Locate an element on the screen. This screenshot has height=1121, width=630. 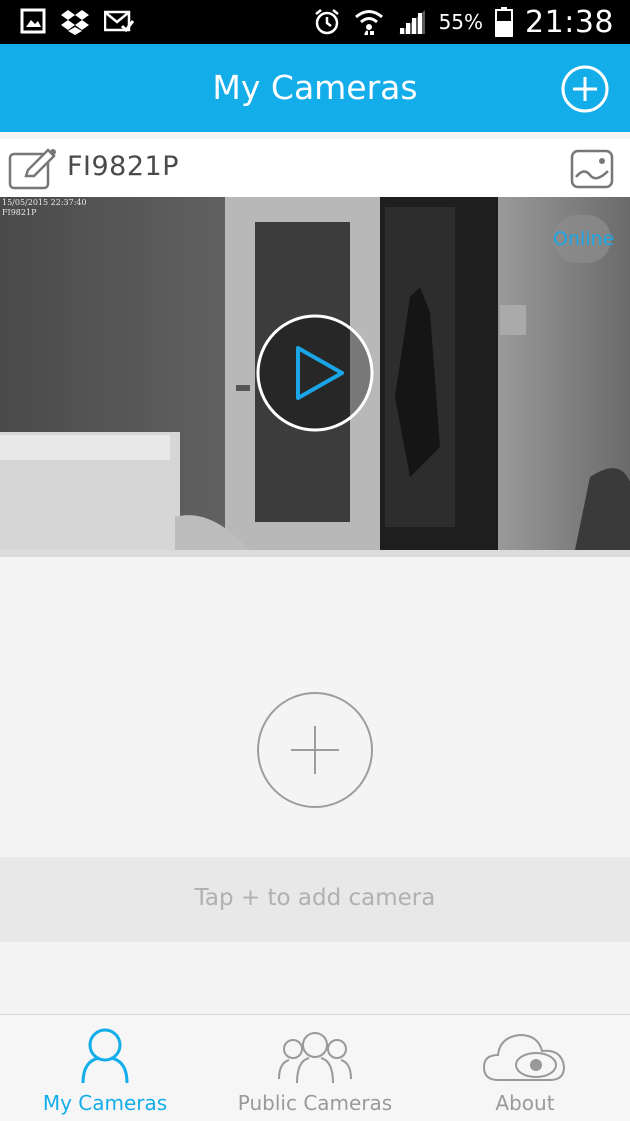
play-button is located at coordinates (315, 373).